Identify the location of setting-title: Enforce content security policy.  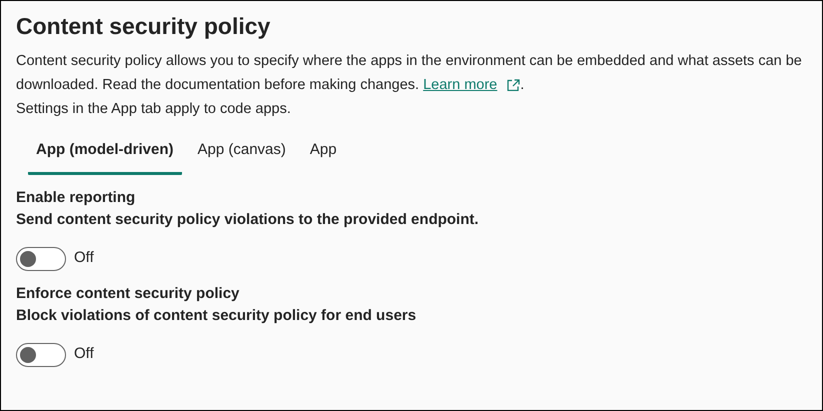
(128, 294).